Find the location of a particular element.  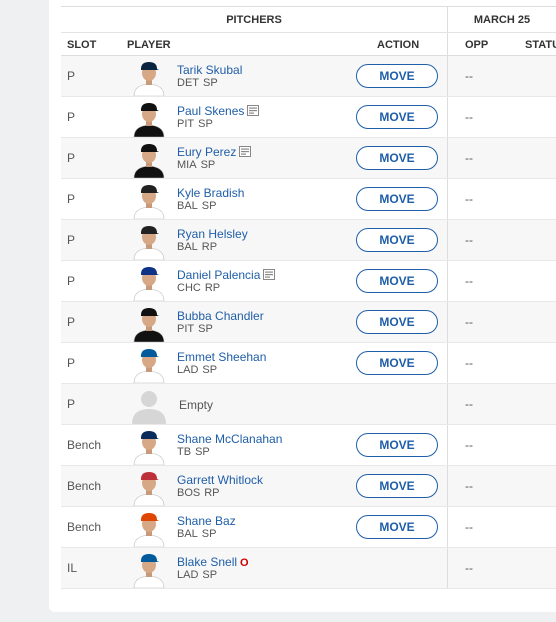

table-row: Bench Shane Baz BAL SP MOVE -- is located at coordinates (308, 527).